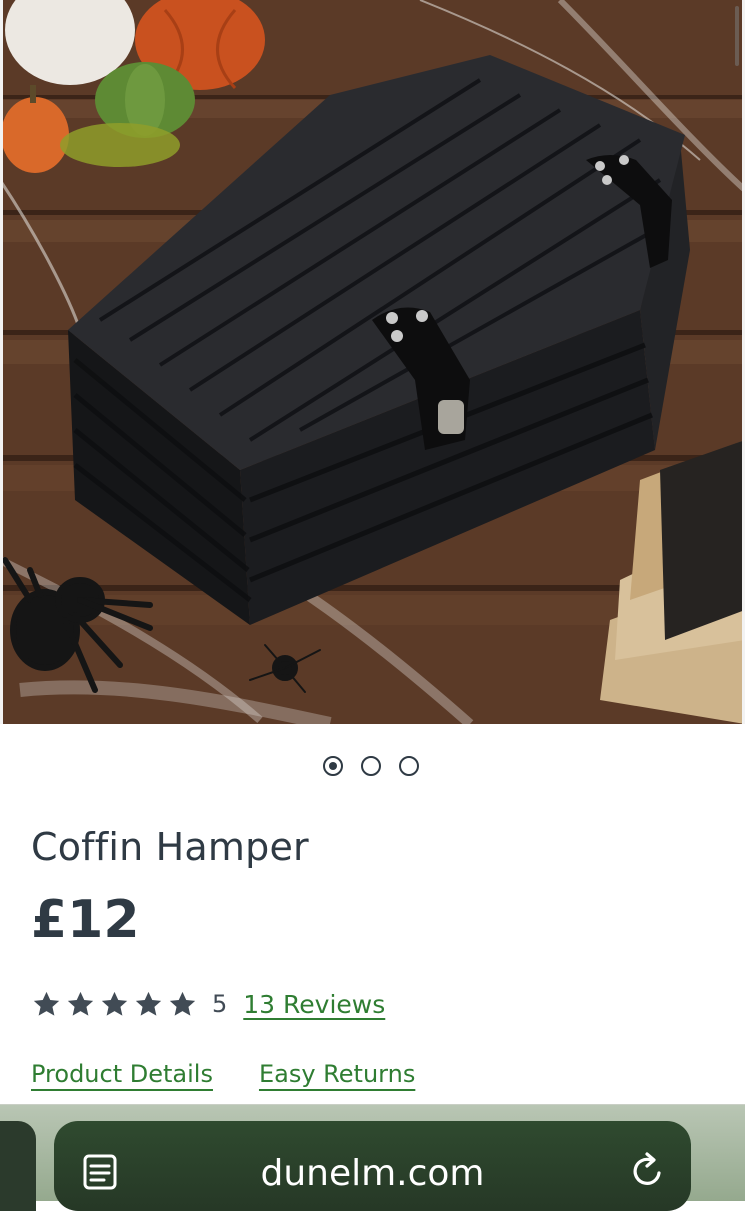 This screenshot has width=745, height=1211. What do you see at coordinates (337, 1074) in the screenshot?
I see `easy-returns-link: Easy Returns` at bounding box center [337, 1074].